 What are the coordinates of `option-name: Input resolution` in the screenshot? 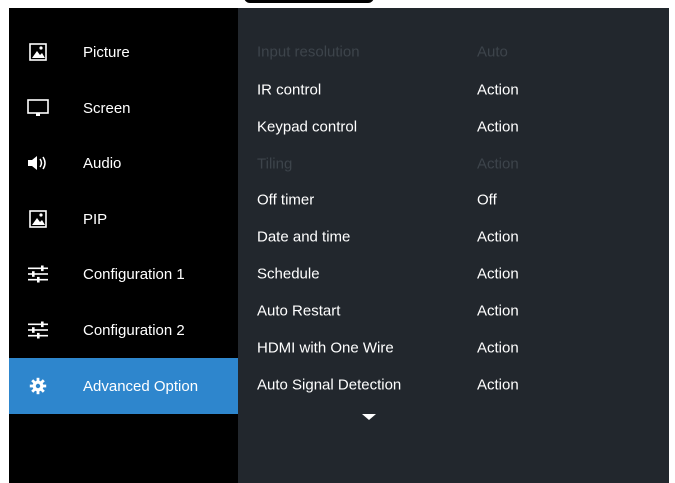 It's located at (308, 51).